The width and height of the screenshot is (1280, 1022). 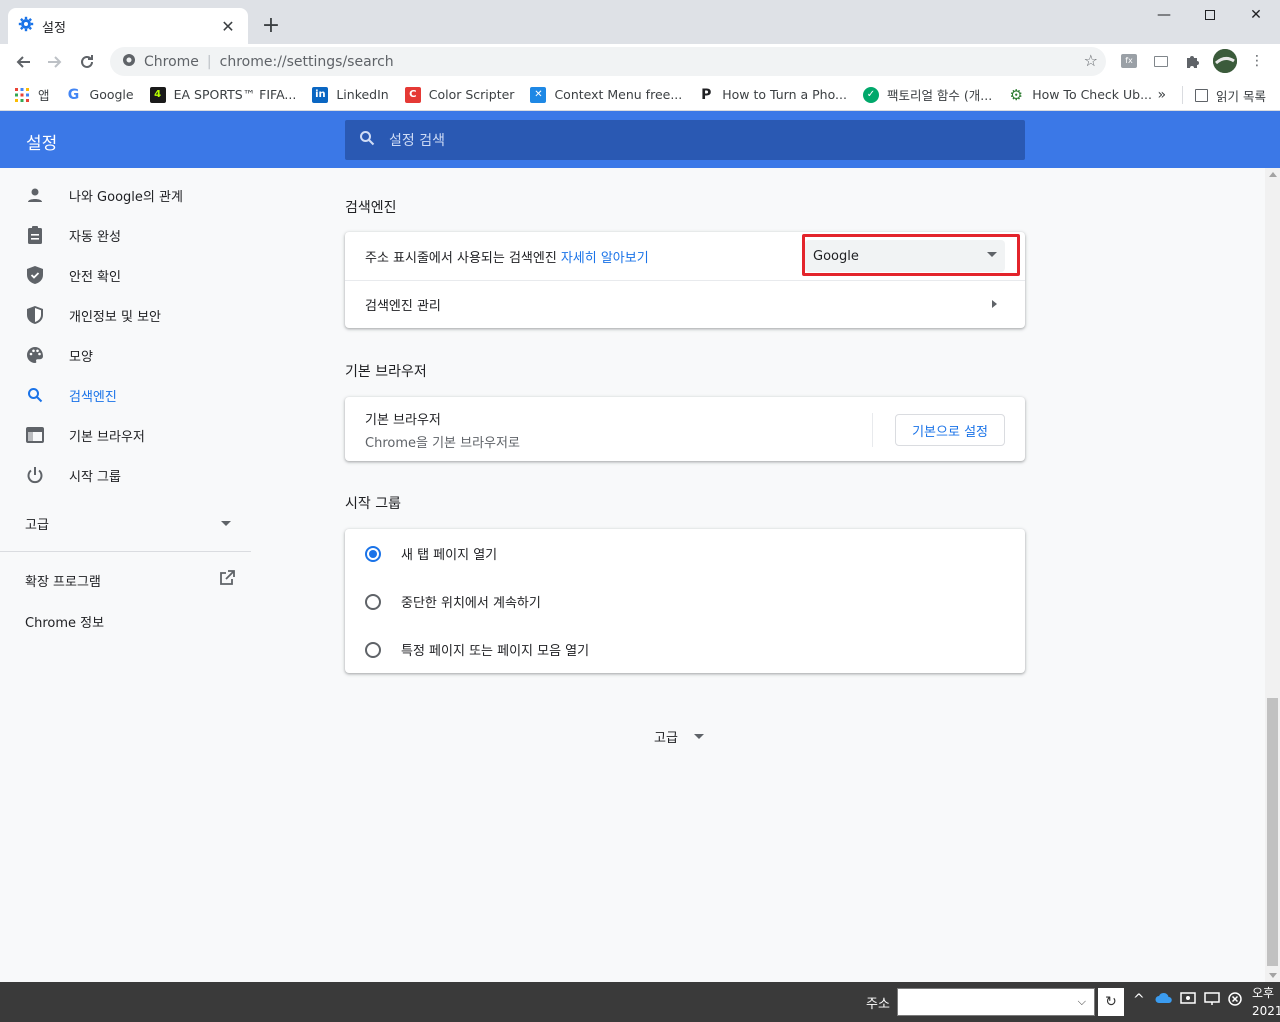 I want to click on startup-option-specific-pages: 특정 페이지 또는 페이지 모음 열기, so click(x=477, y=649).